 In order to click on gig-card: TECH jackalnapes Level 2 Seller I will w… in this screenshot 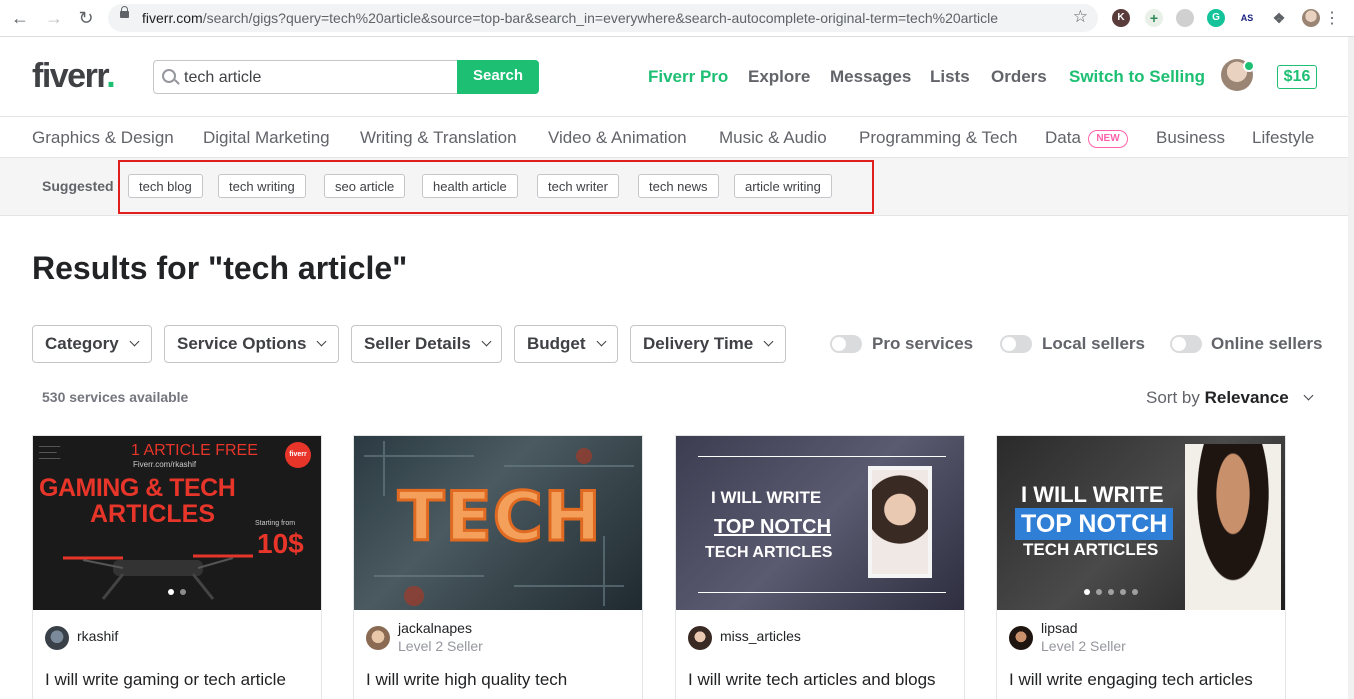, I will do `click(498, 567)`.